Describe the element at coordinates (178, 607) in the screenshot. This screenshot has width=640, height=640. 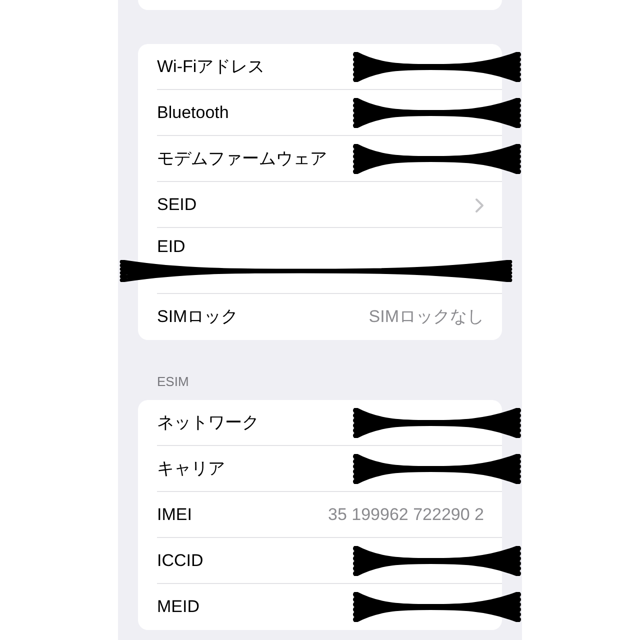
I see `row-label: MEID` at that location.